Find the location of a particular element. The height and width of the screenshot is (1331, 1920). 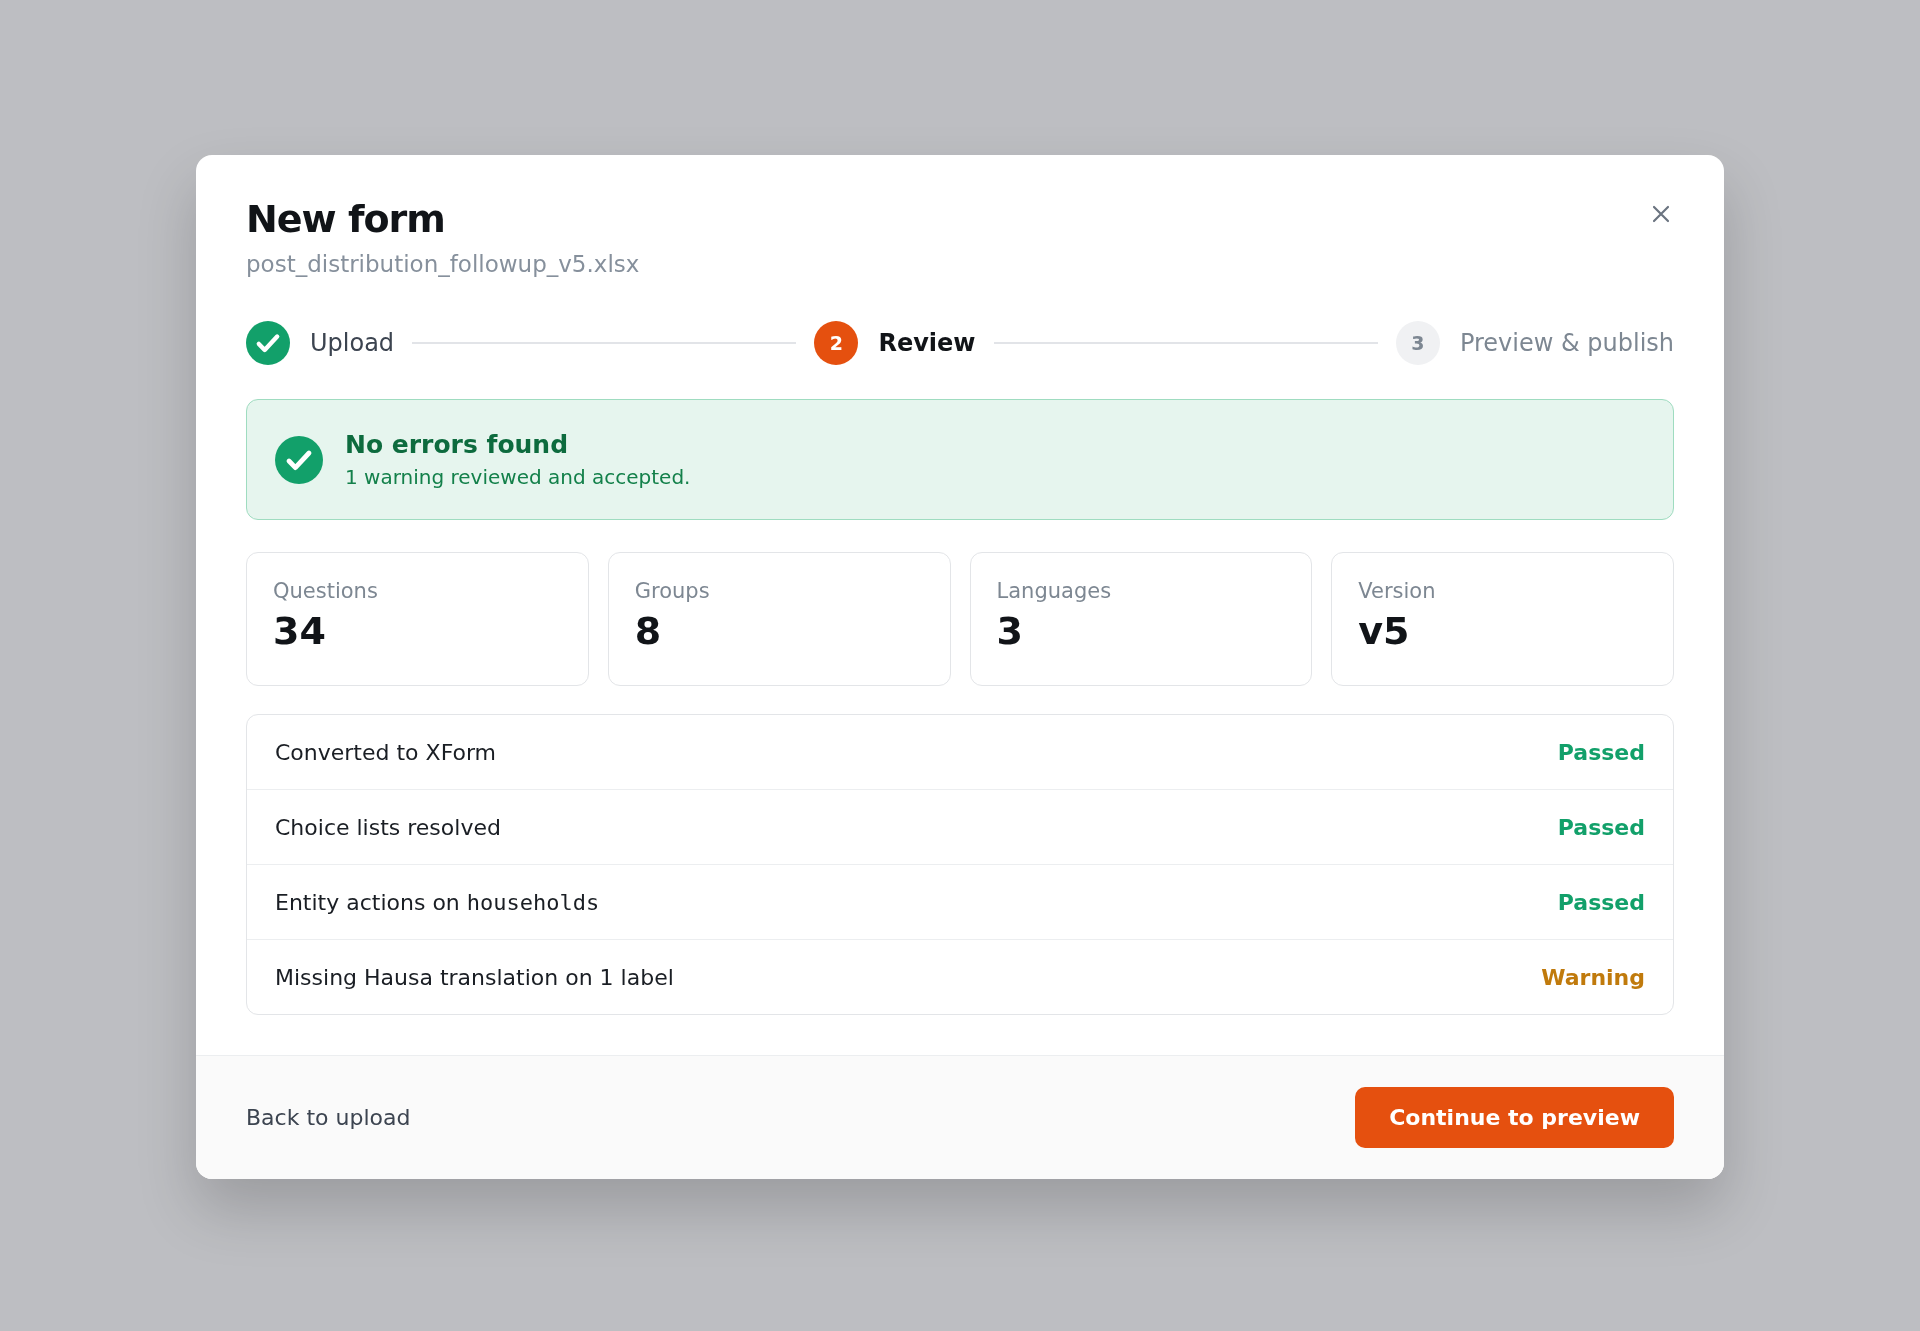

stat-value: 3 is located at coordinates (1010, 631).